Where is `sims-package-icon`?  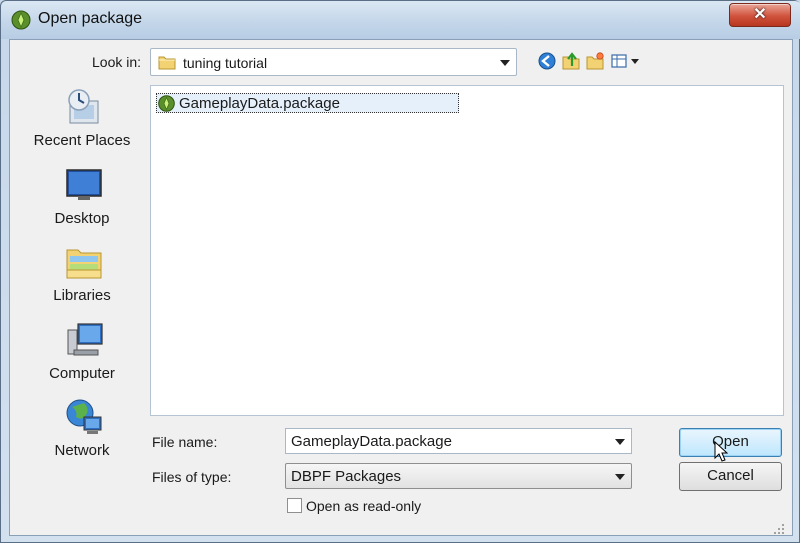
sims-package-icon is located at coordinates (166, 103).